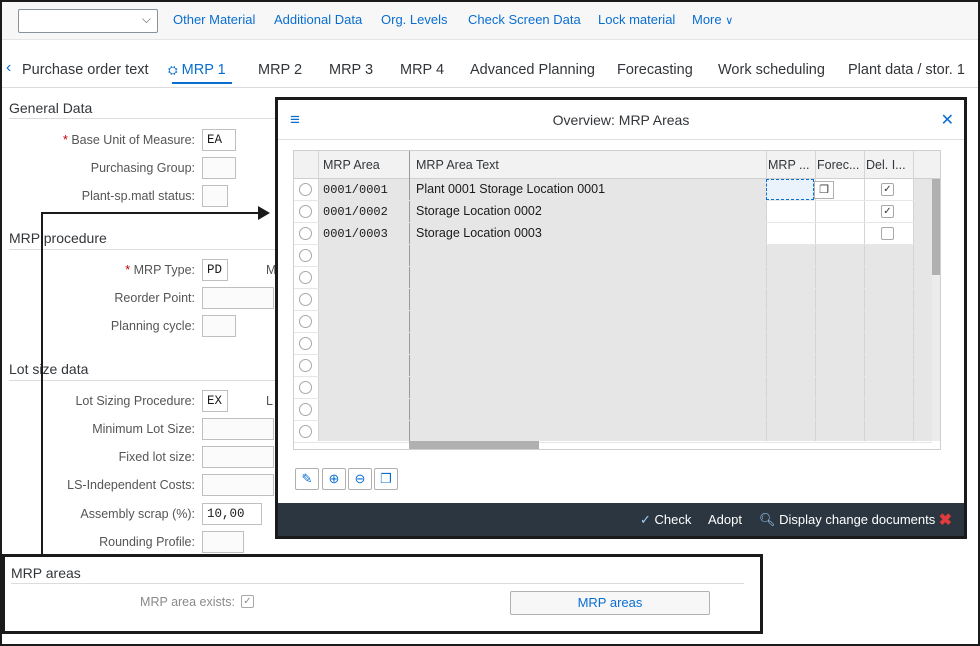 This screenshot has width=980, height=646. I want to click on reorder-point-field, so click(238, 298).